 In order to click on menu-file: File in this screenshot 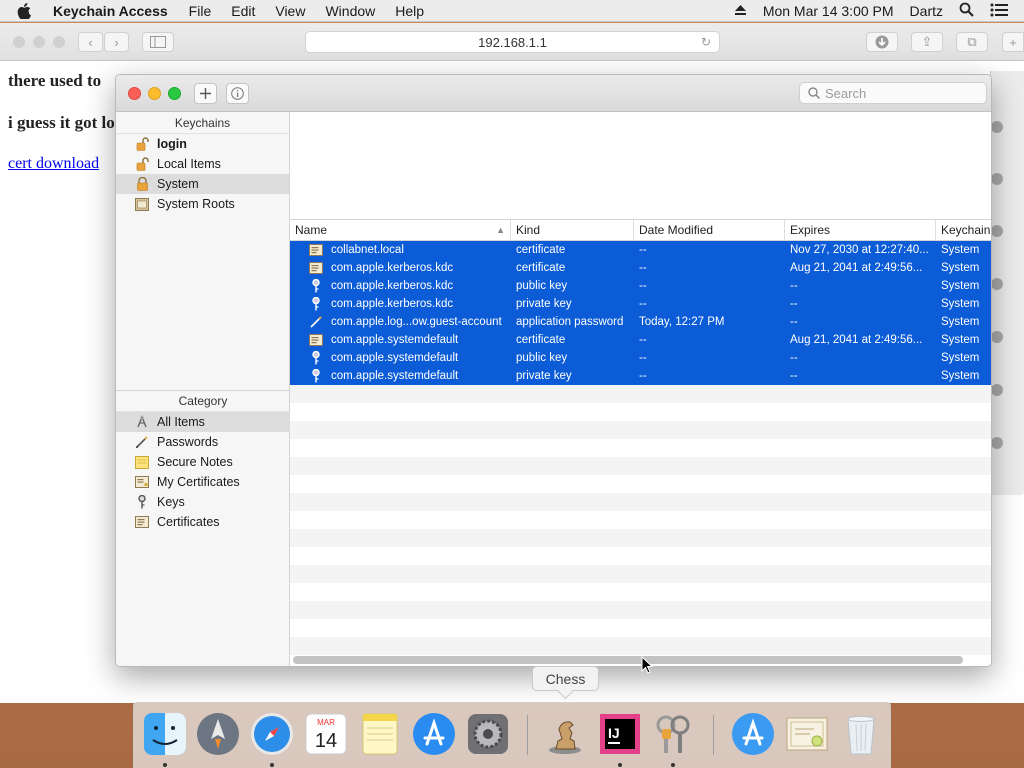, I will do `click(200, 11)`.